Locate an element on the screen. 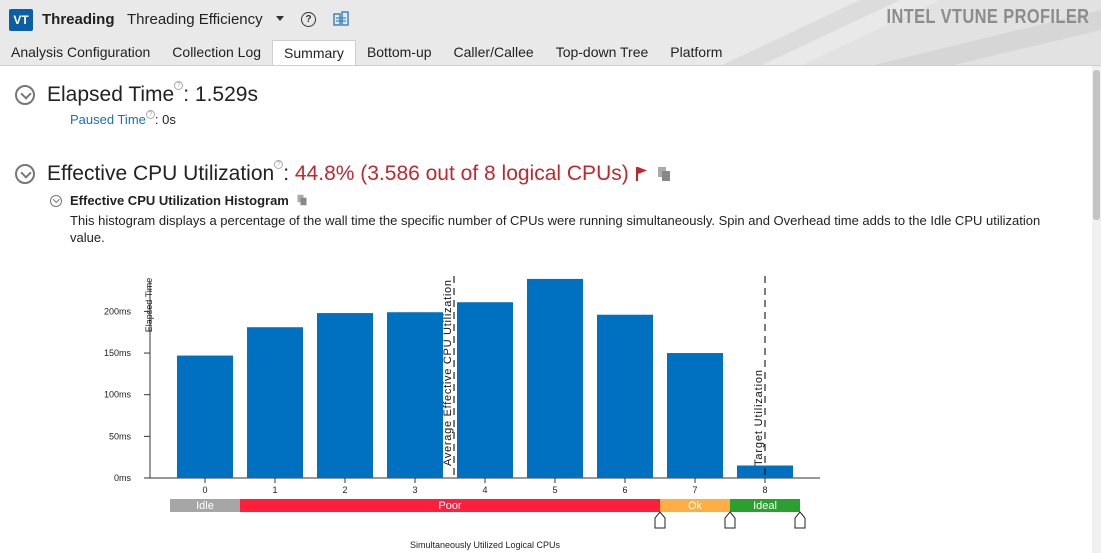 Image resolution: width=1101 pixels, height=553 pixels. y-tick-label: 200ms is located at coordinates (118, 311).